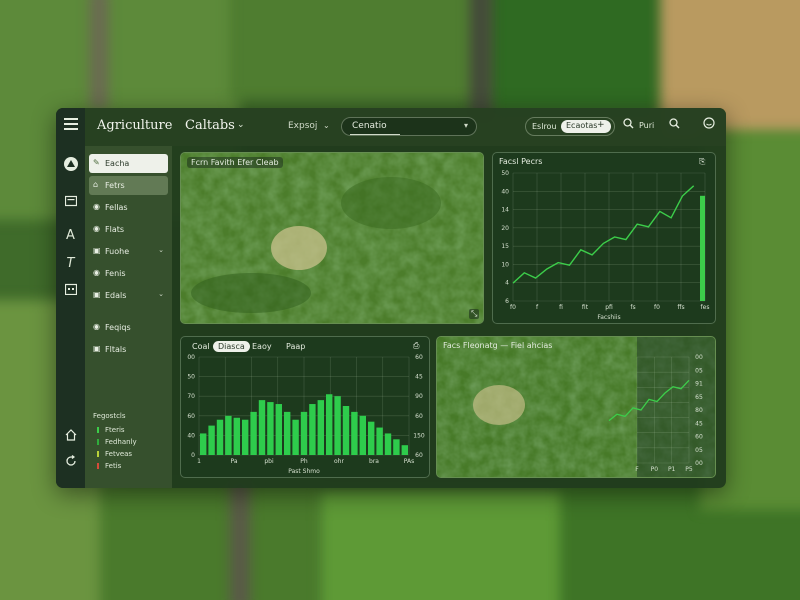 The height and width of the screenshot is (600, 800). I want to click on x-tick-label: P0, so click(655, 469).